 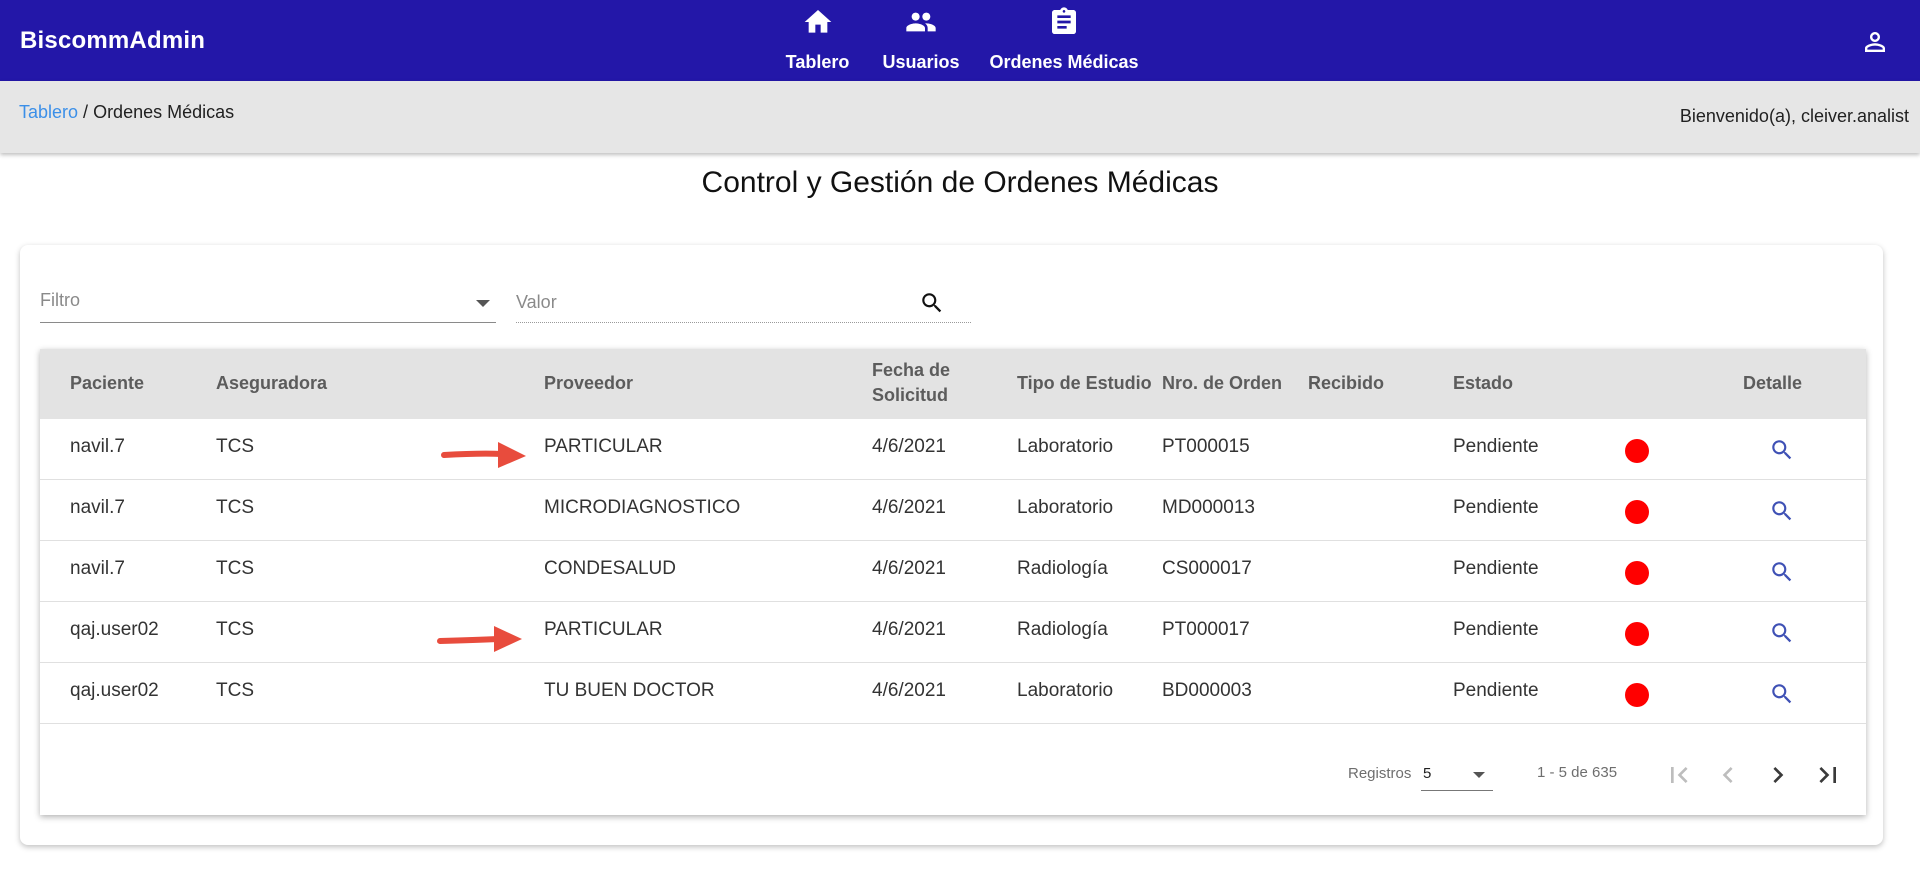 I want to click on welcome-message: Bienvenido(a), cleiver.analist, so click(x=1794, y=116).